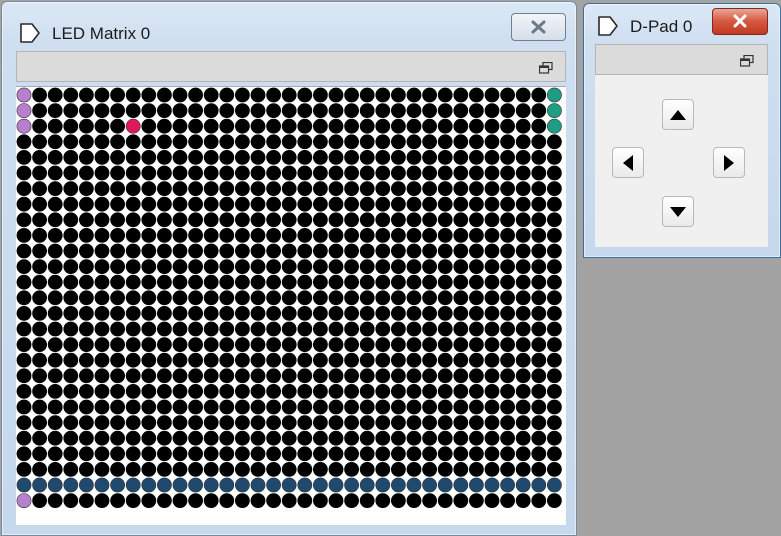 This screenshot has height=536, width=781. I want to click on dpad-right-button, so click(729, 162).